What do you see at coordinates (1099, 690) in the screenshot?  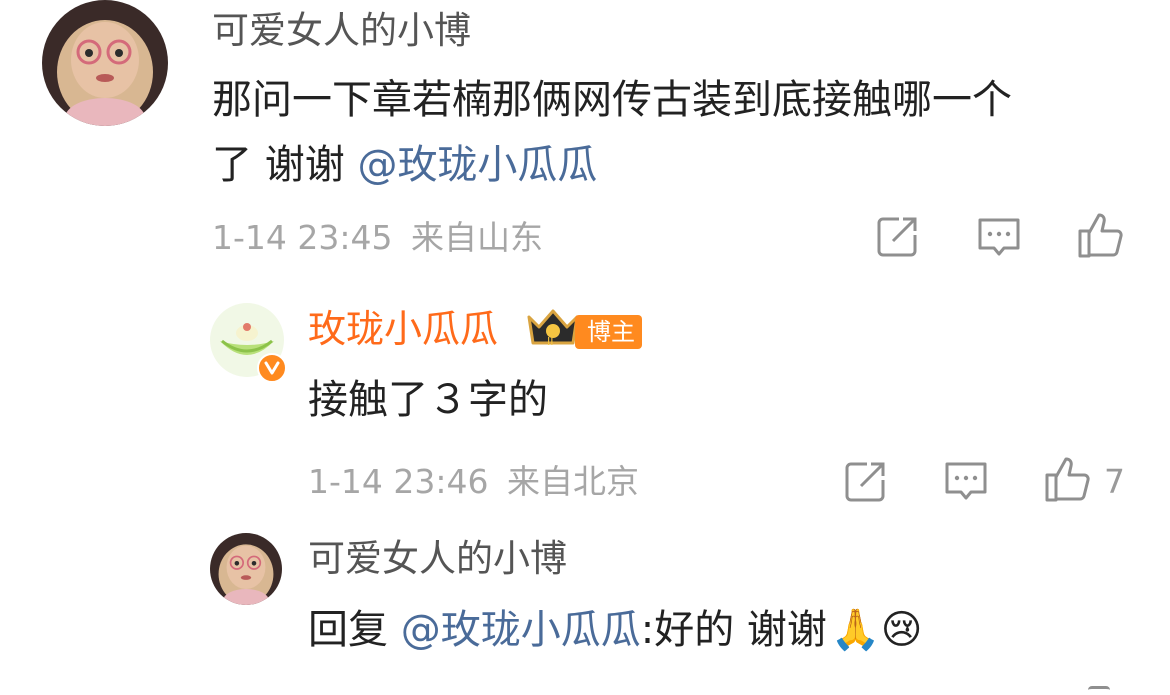 I see `cropped-divider` at bounding box center [1099, 690].